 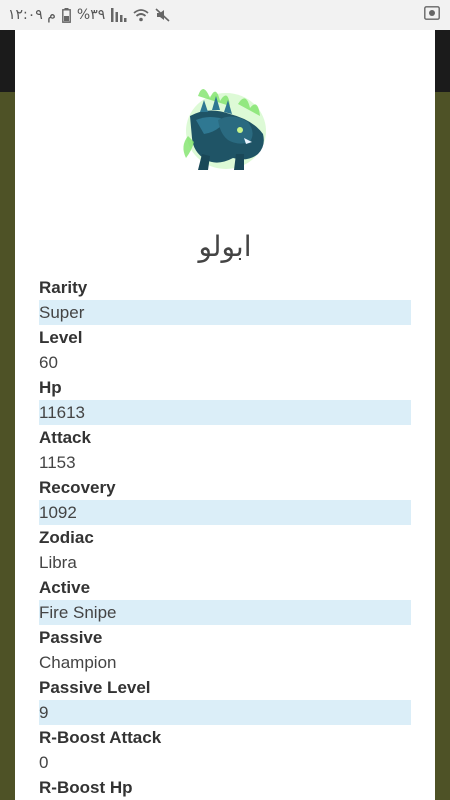 I want to click on stat-label-hp: Hp, so click(x=50, y=387).